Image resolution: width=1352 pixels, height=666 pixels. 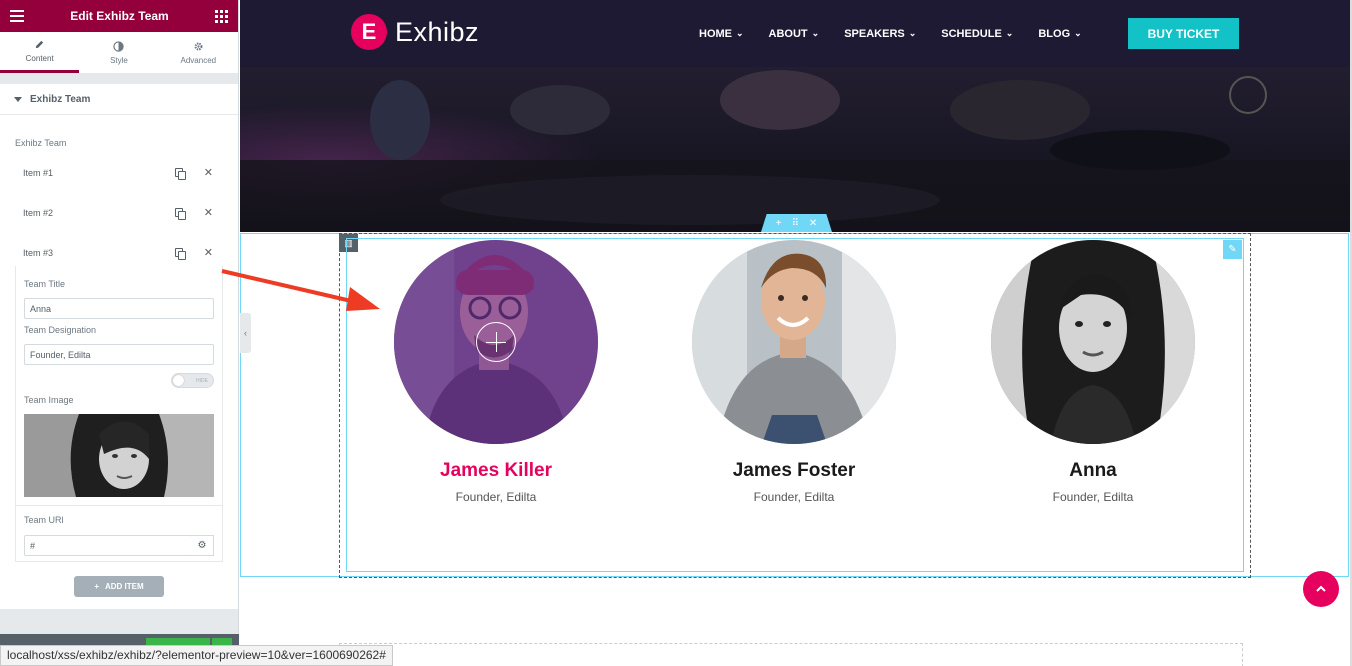 I want to click on dynamic-settings-icon: ⚙, so click(x=202, y=545).